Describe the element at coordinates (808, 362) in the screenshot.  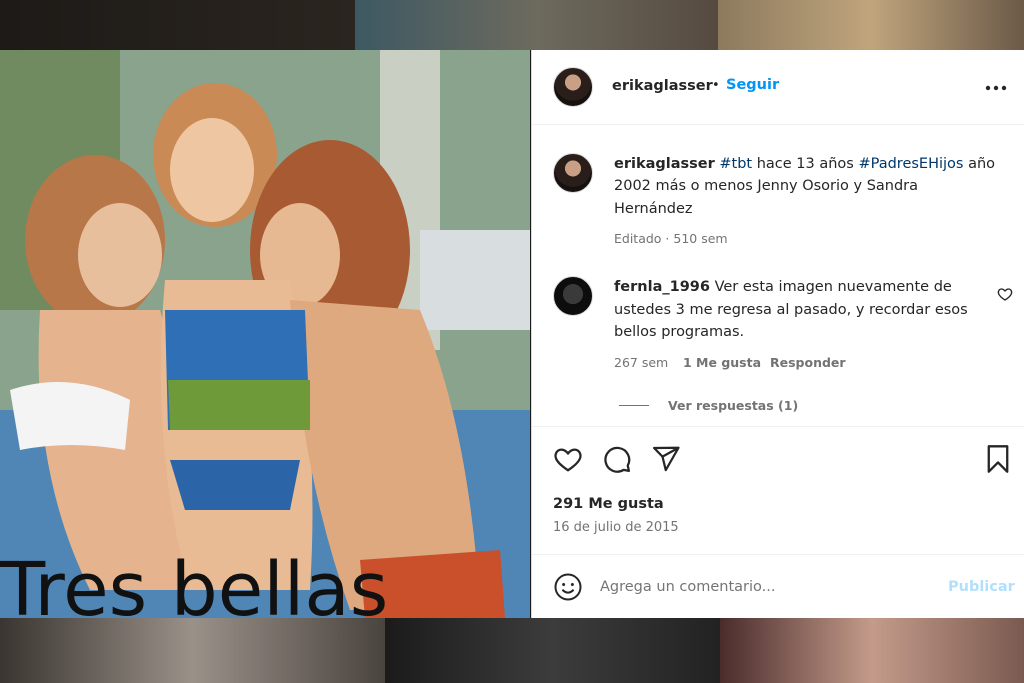
I see `reply-button: Responder` at that location.